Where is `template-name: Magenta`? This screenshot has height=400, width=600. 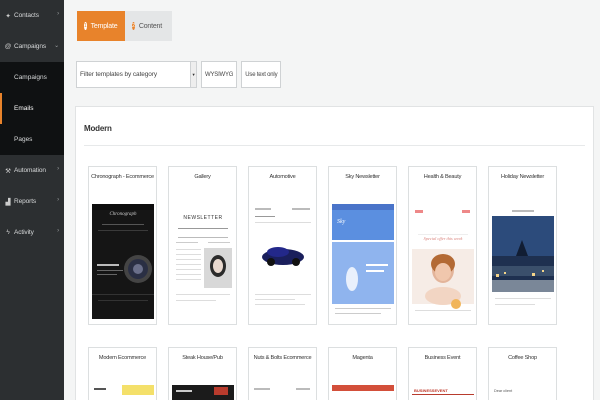 template-name: Magenta is located at coordinates (362, 358).